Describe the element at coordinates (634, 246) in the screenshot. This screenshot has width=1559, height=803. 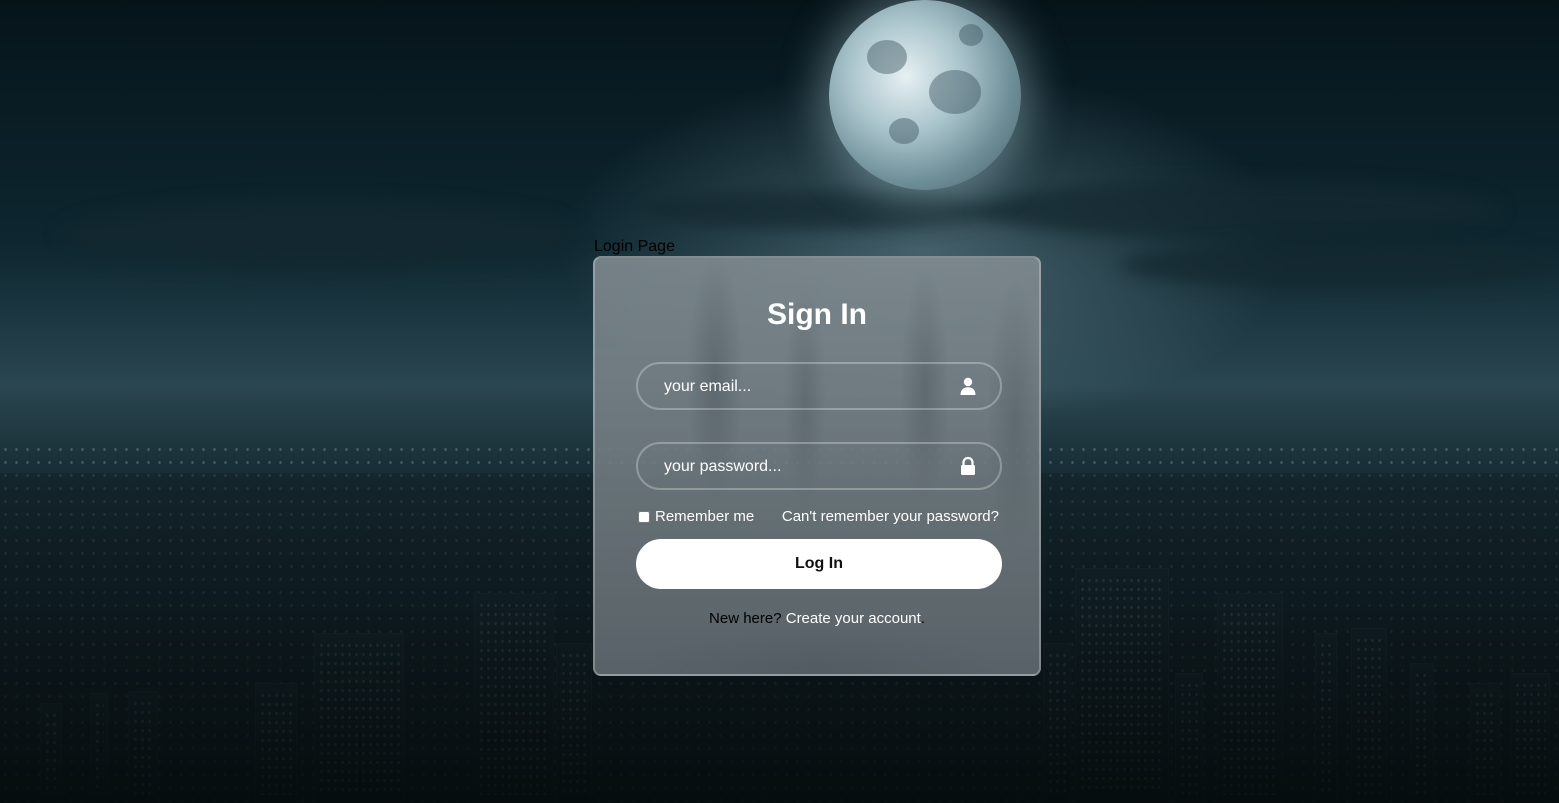
I see `page-title: Login Page` at that location.